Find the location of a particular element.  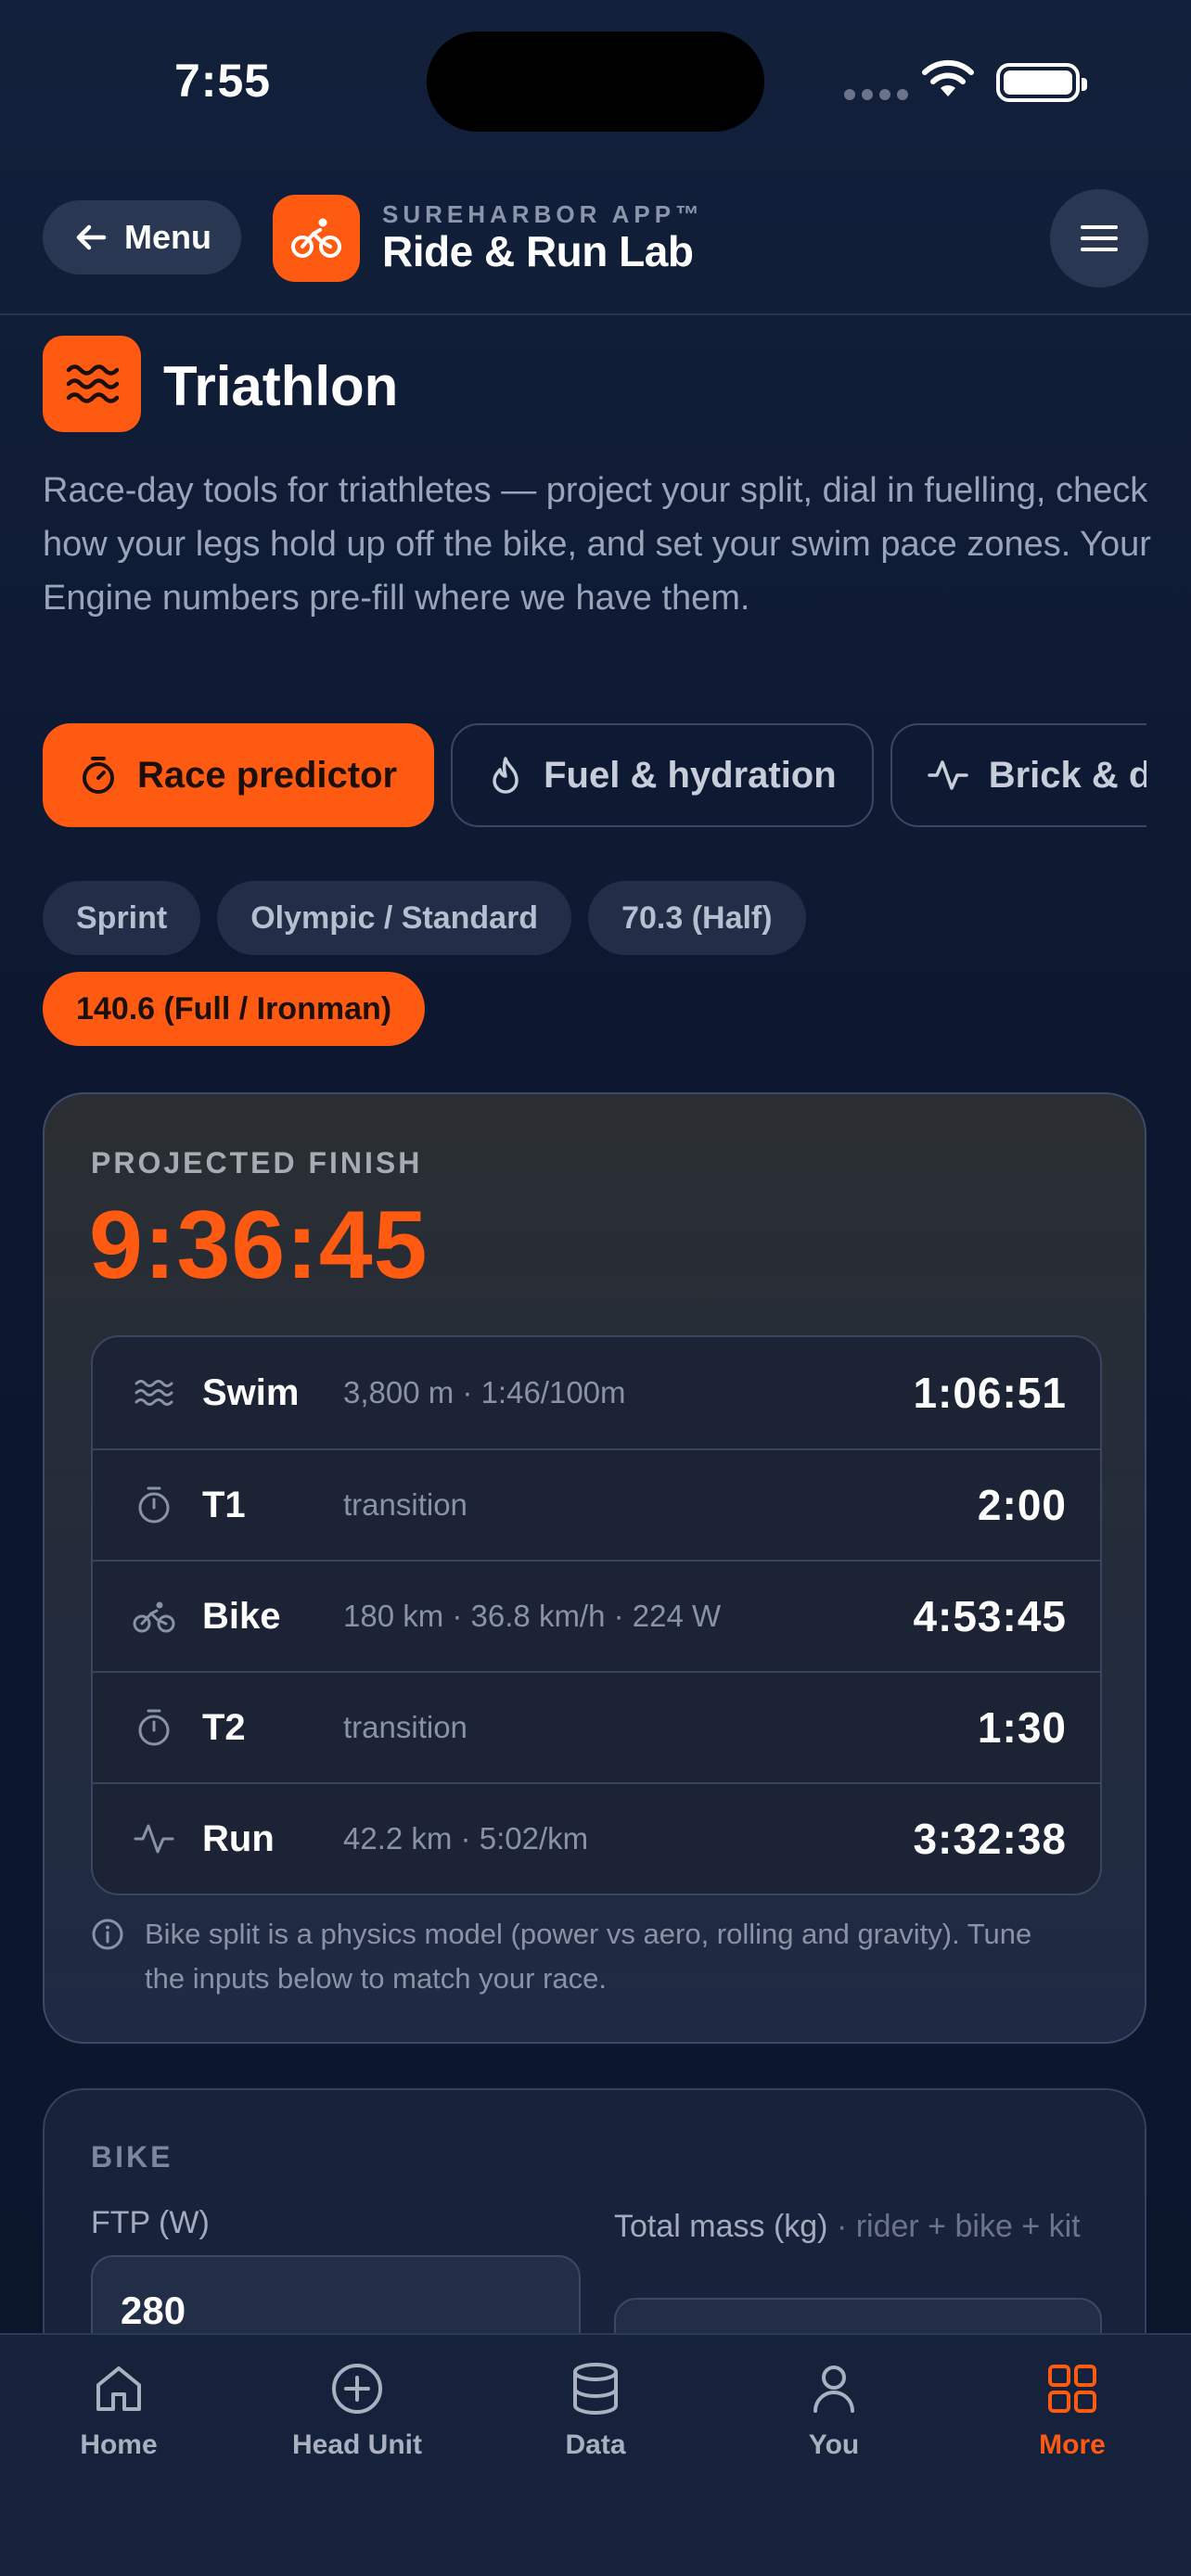

bottom-nav: Home Head Unit Data You More is located at coordinates (595, 2454).